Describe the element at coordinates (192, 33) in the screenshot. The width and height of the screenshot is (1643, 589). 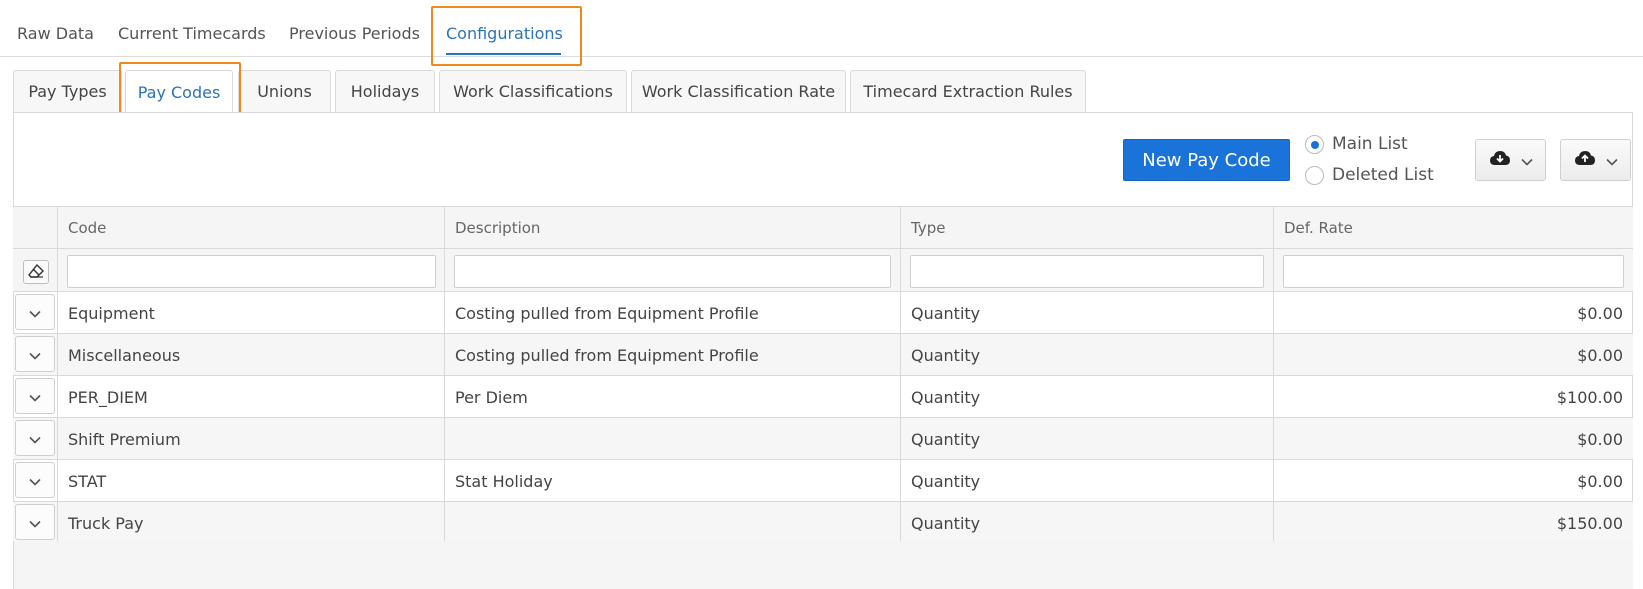
I see `tab-current-timecards: Current Timecards` at that location.